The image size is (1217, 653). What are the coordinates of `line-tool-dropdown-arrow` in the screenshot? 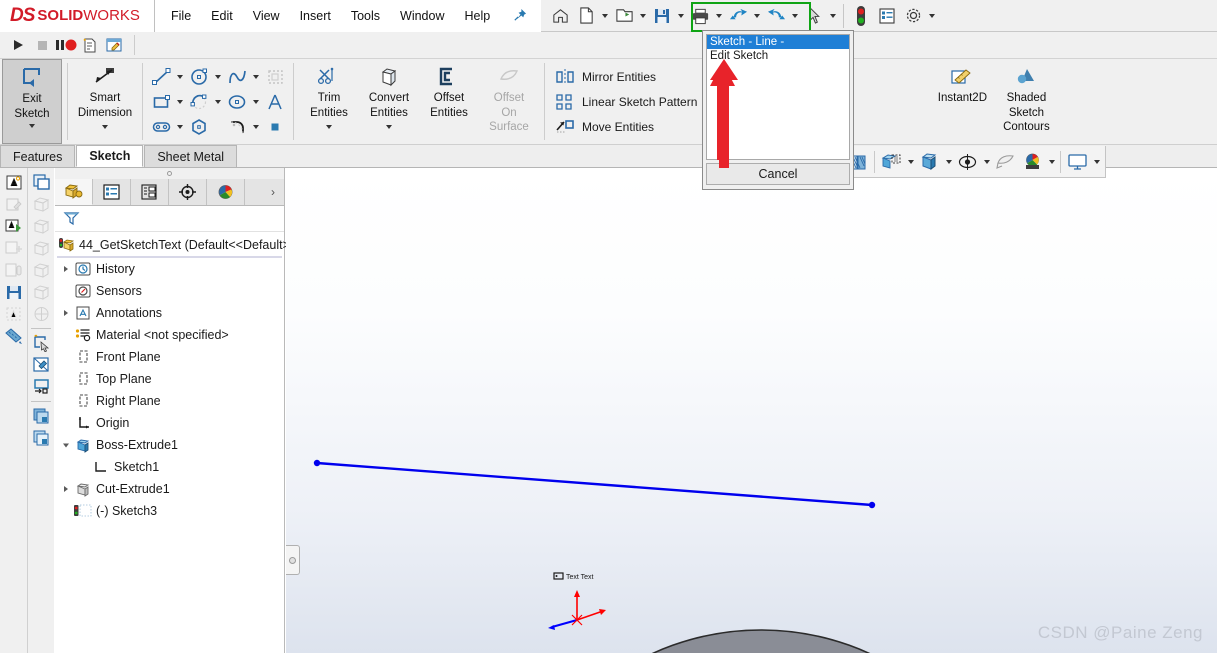 It's located at (180, 76).